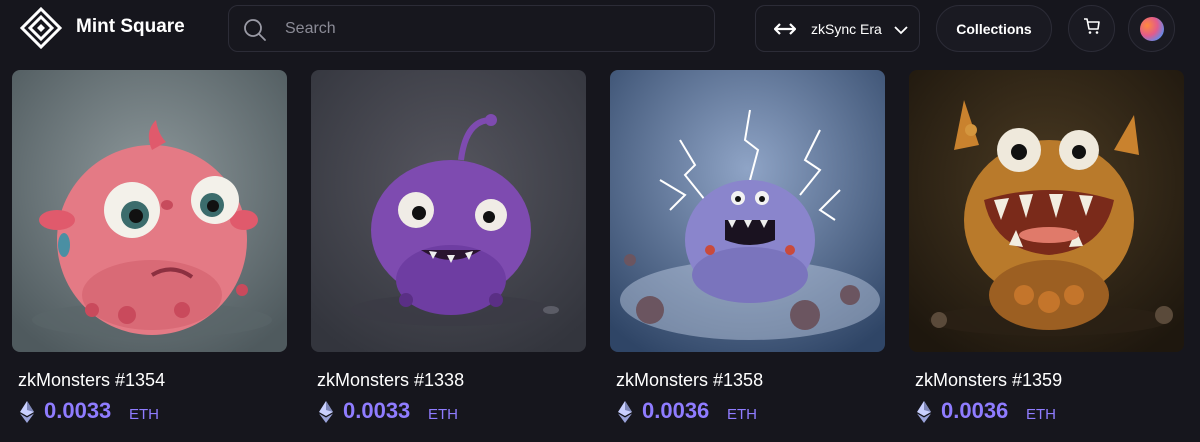 This screenshot has height=442, width=1200. I want to click on chevron-down-icon, so click(901, 29).